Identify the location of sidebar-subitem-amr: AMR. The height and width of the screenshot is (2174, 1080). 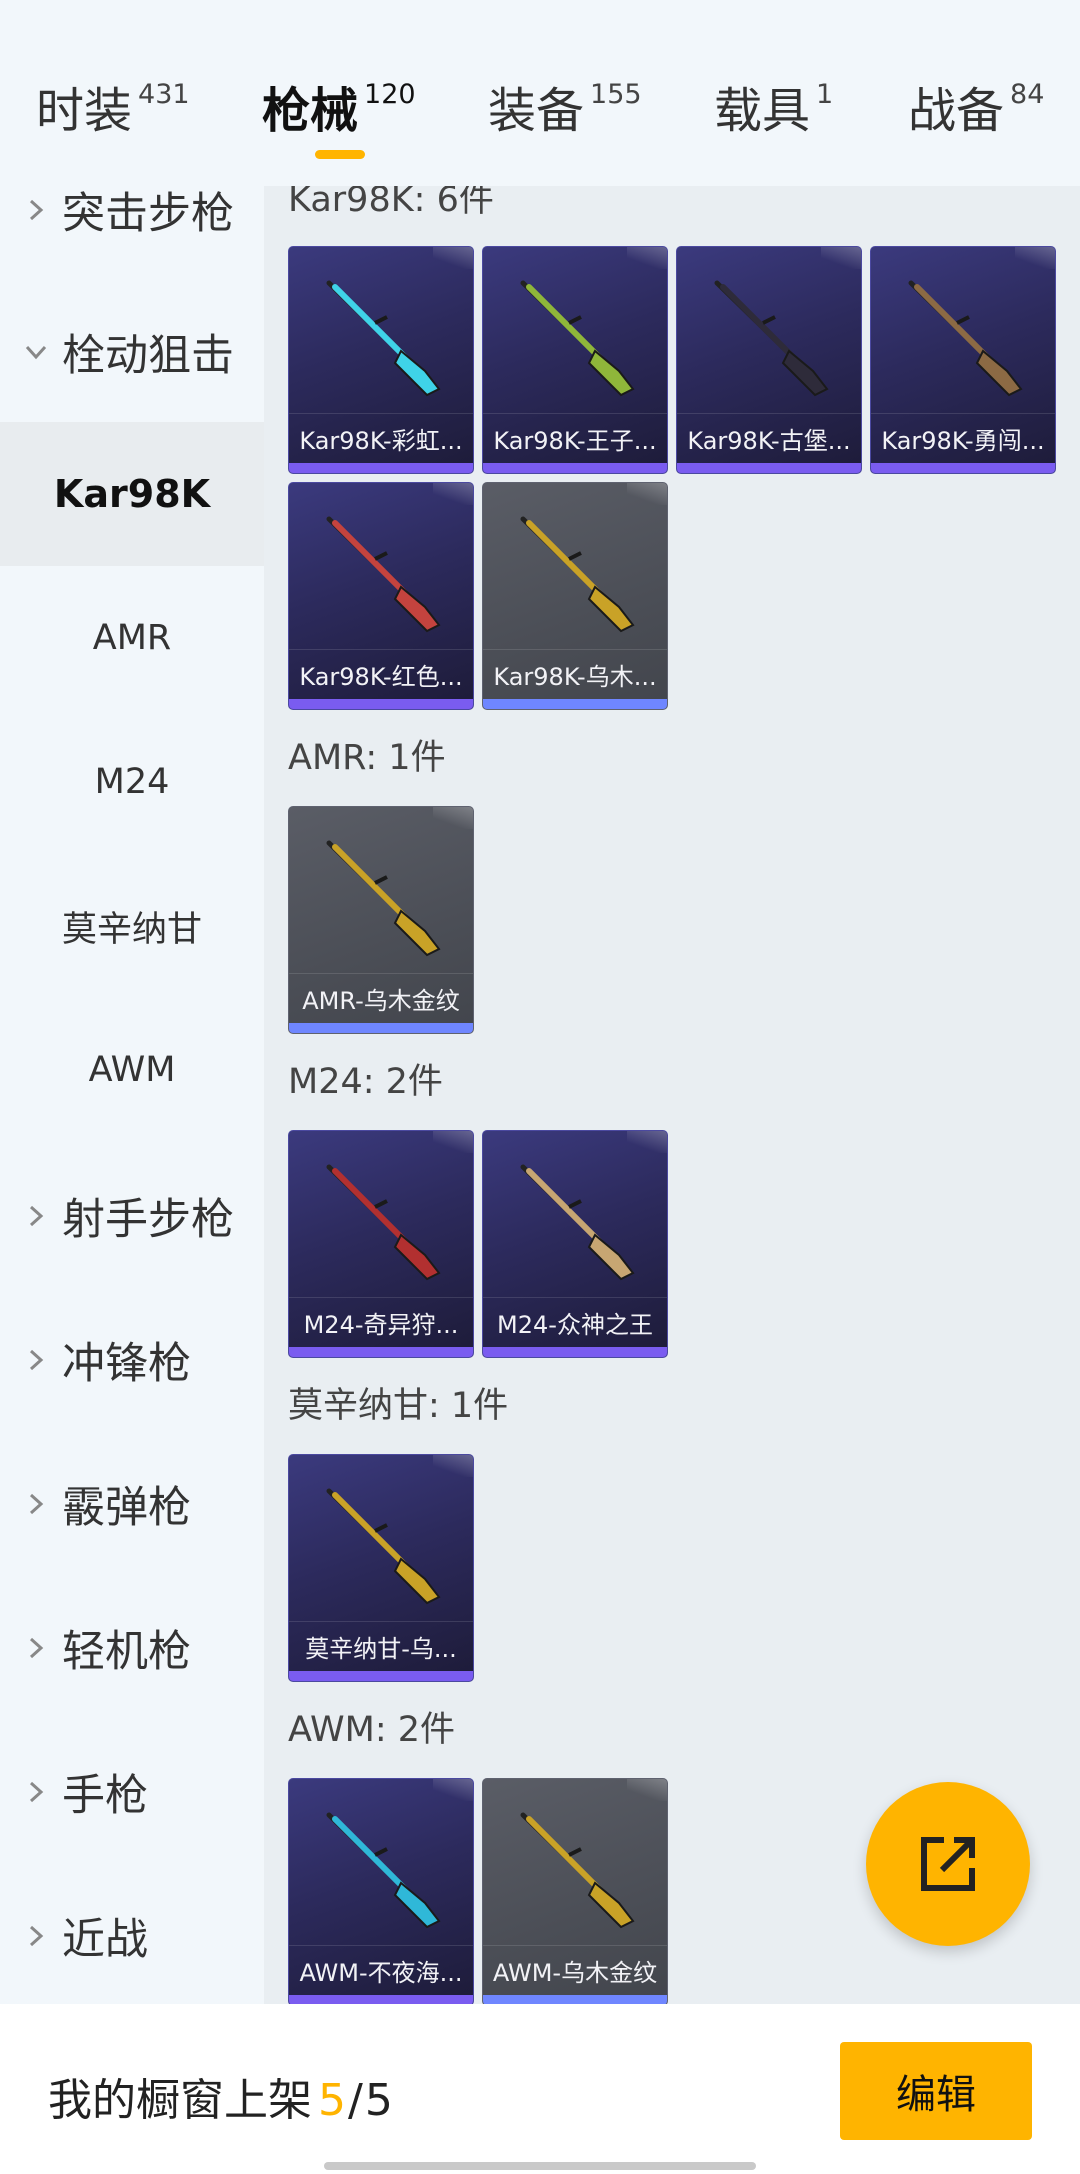
(132, 638).